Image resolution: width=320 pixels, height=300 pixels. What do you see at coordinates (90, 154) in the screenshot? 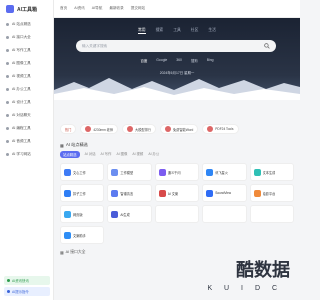
I see `tab-chat: AI 对话` at bounding box center [90, 154].